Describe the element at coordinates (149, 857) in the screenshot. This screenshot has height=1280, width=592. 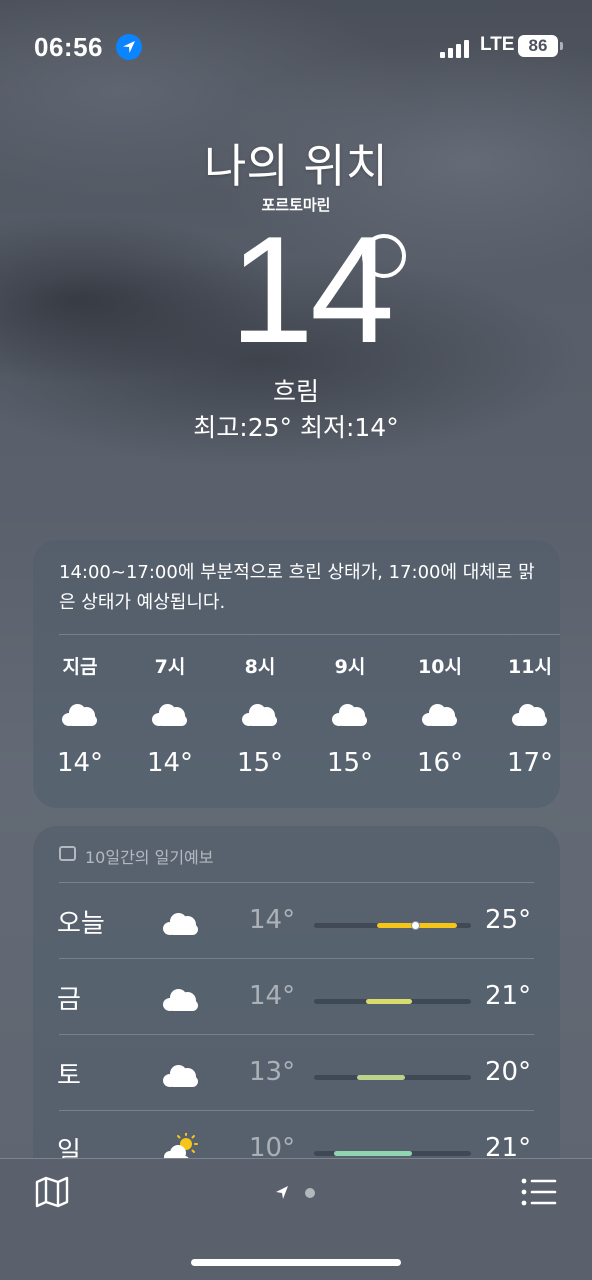
I see `ten-day-header: 10일간의 일기예보` at that location.